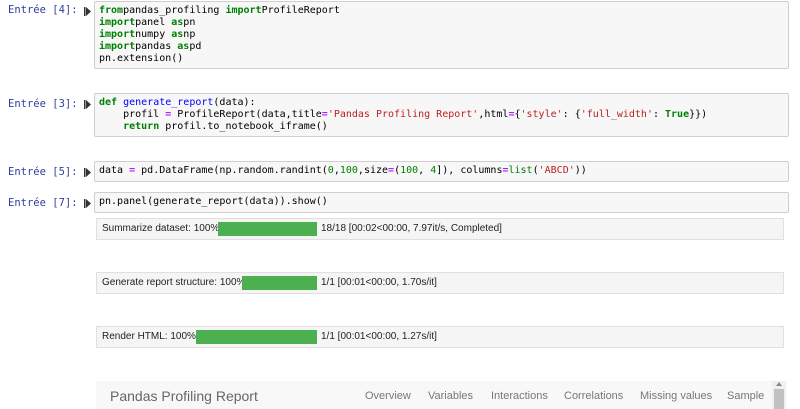 Image resolution: width=800 pixels, height=409 pixels. What do you see at coordinates (149, 336) in the screenshot?
I see `progress-label: Render HTML: 100%` at bounding box center [149, 336].